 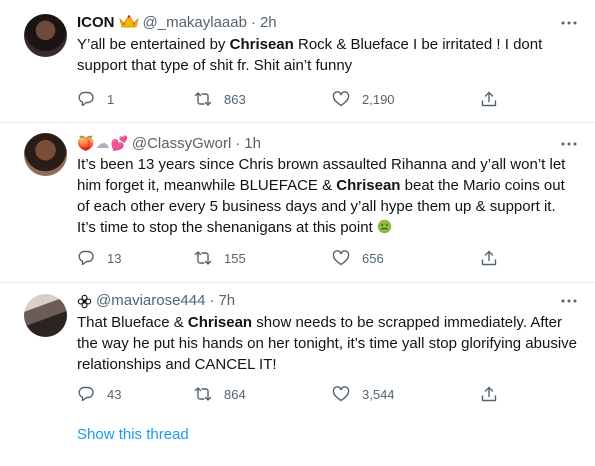 I want to click on like-button: 656, so click(x=358, y=258).